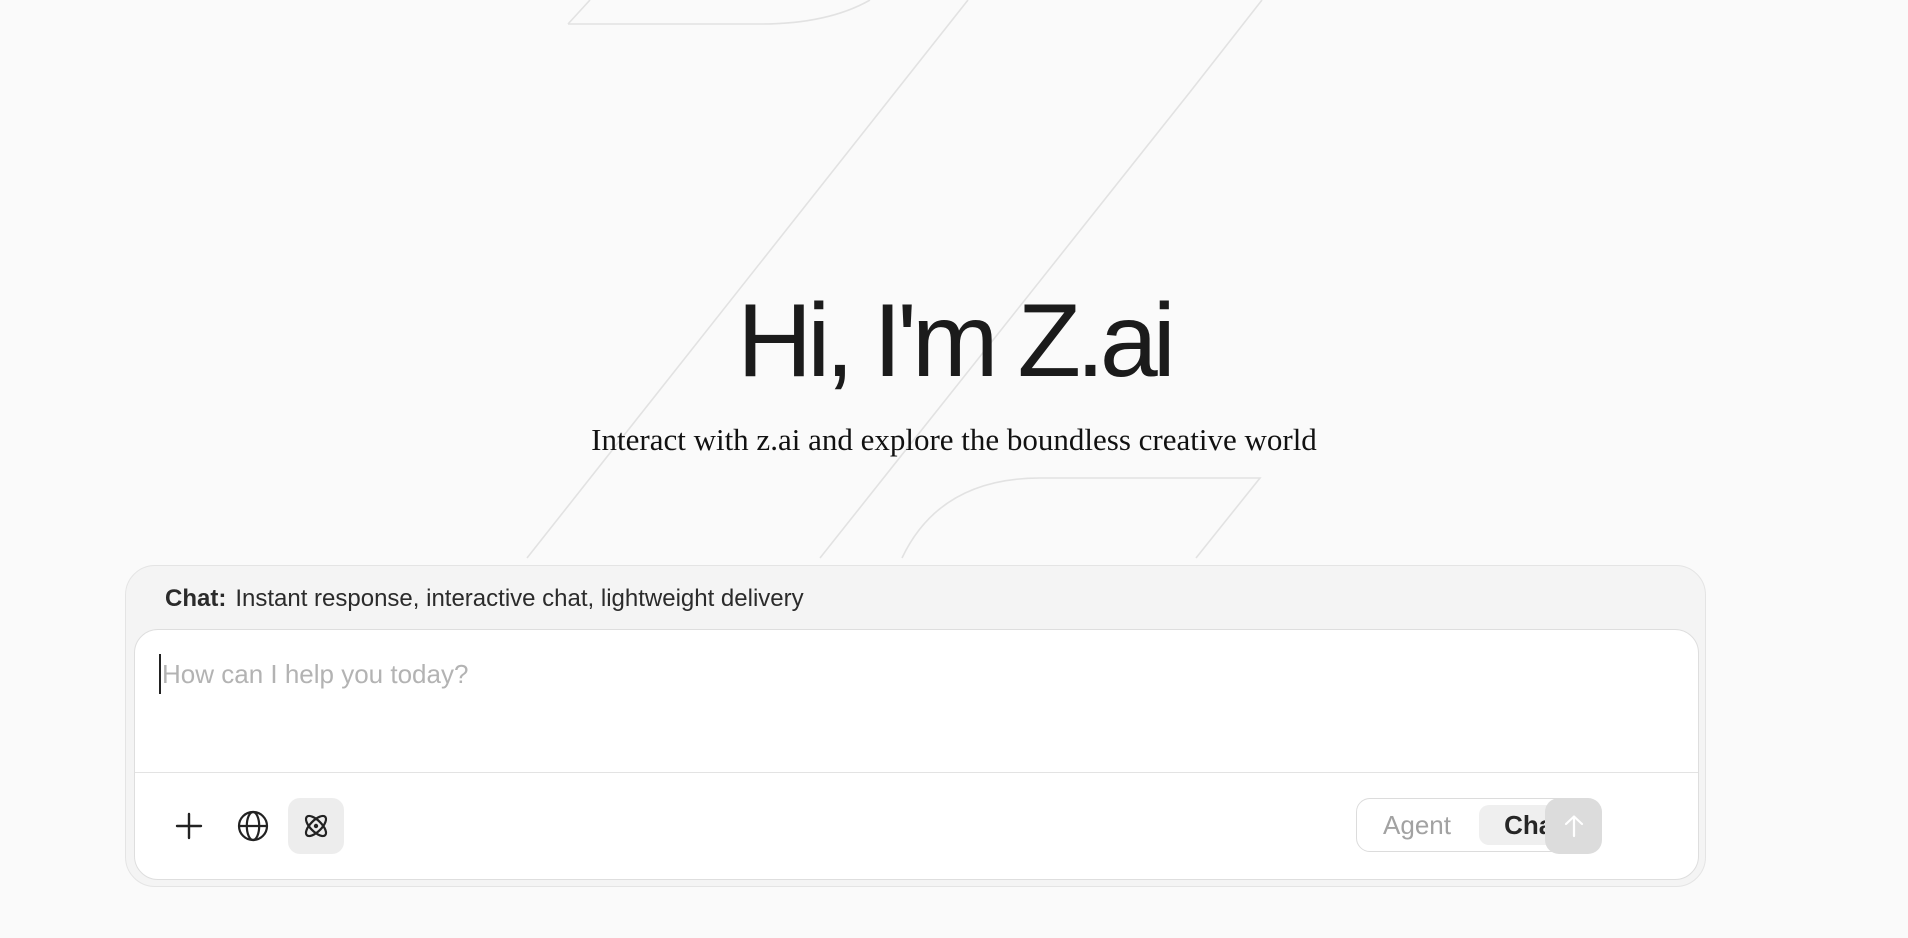 Image resolution: width=1908 pixels, height=938 pixels. Describe the element at coordinates (196, 598) in the screenshot. I see `mode-description-name: Chat:` at that location.